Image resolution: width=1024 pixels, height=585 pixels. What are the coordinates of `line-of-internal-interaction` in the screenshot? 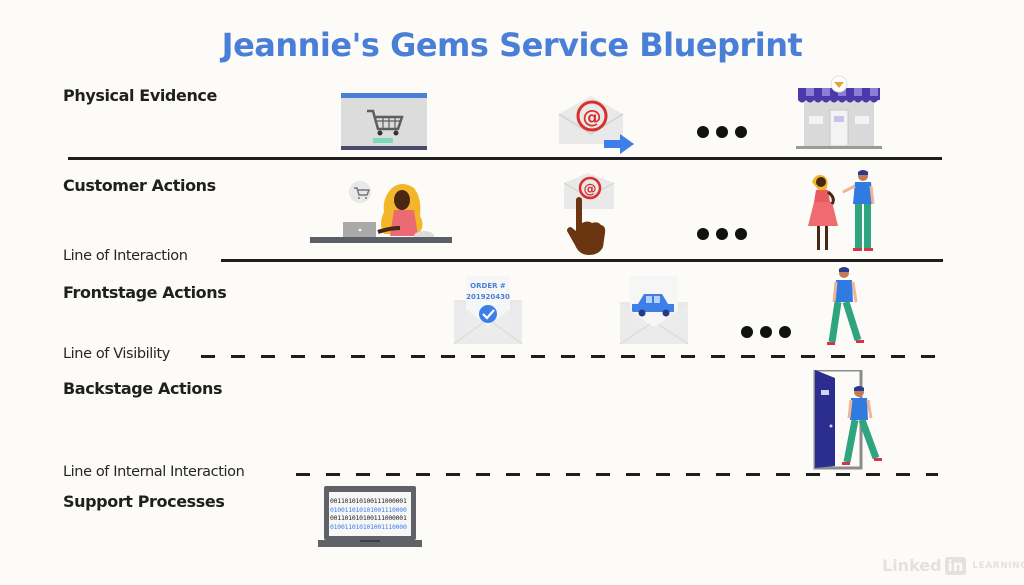 It's located at (617, 474).